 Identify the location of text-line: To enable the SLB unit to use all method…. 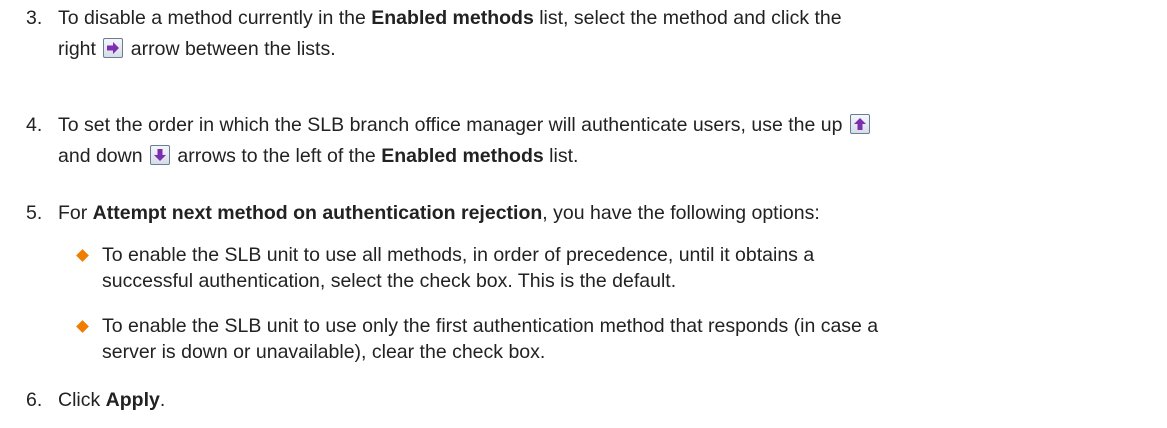
(458, 255).